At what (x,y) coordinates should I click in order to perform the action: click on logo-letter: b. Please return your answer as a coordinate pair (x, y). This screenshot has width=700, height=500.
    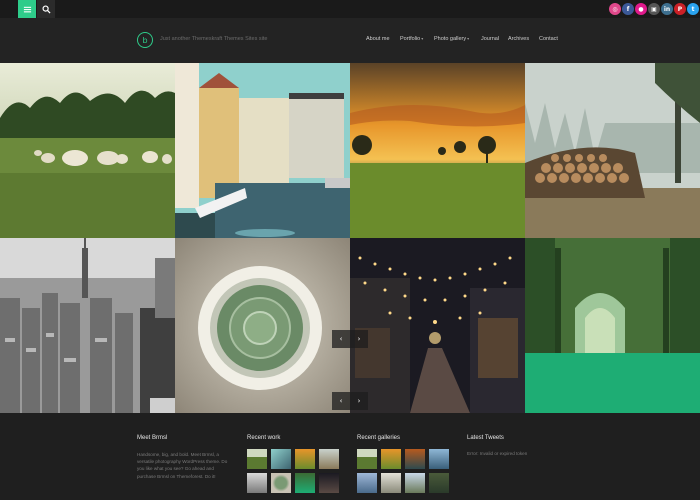
    Looking at the image, I should click on (145, 40).